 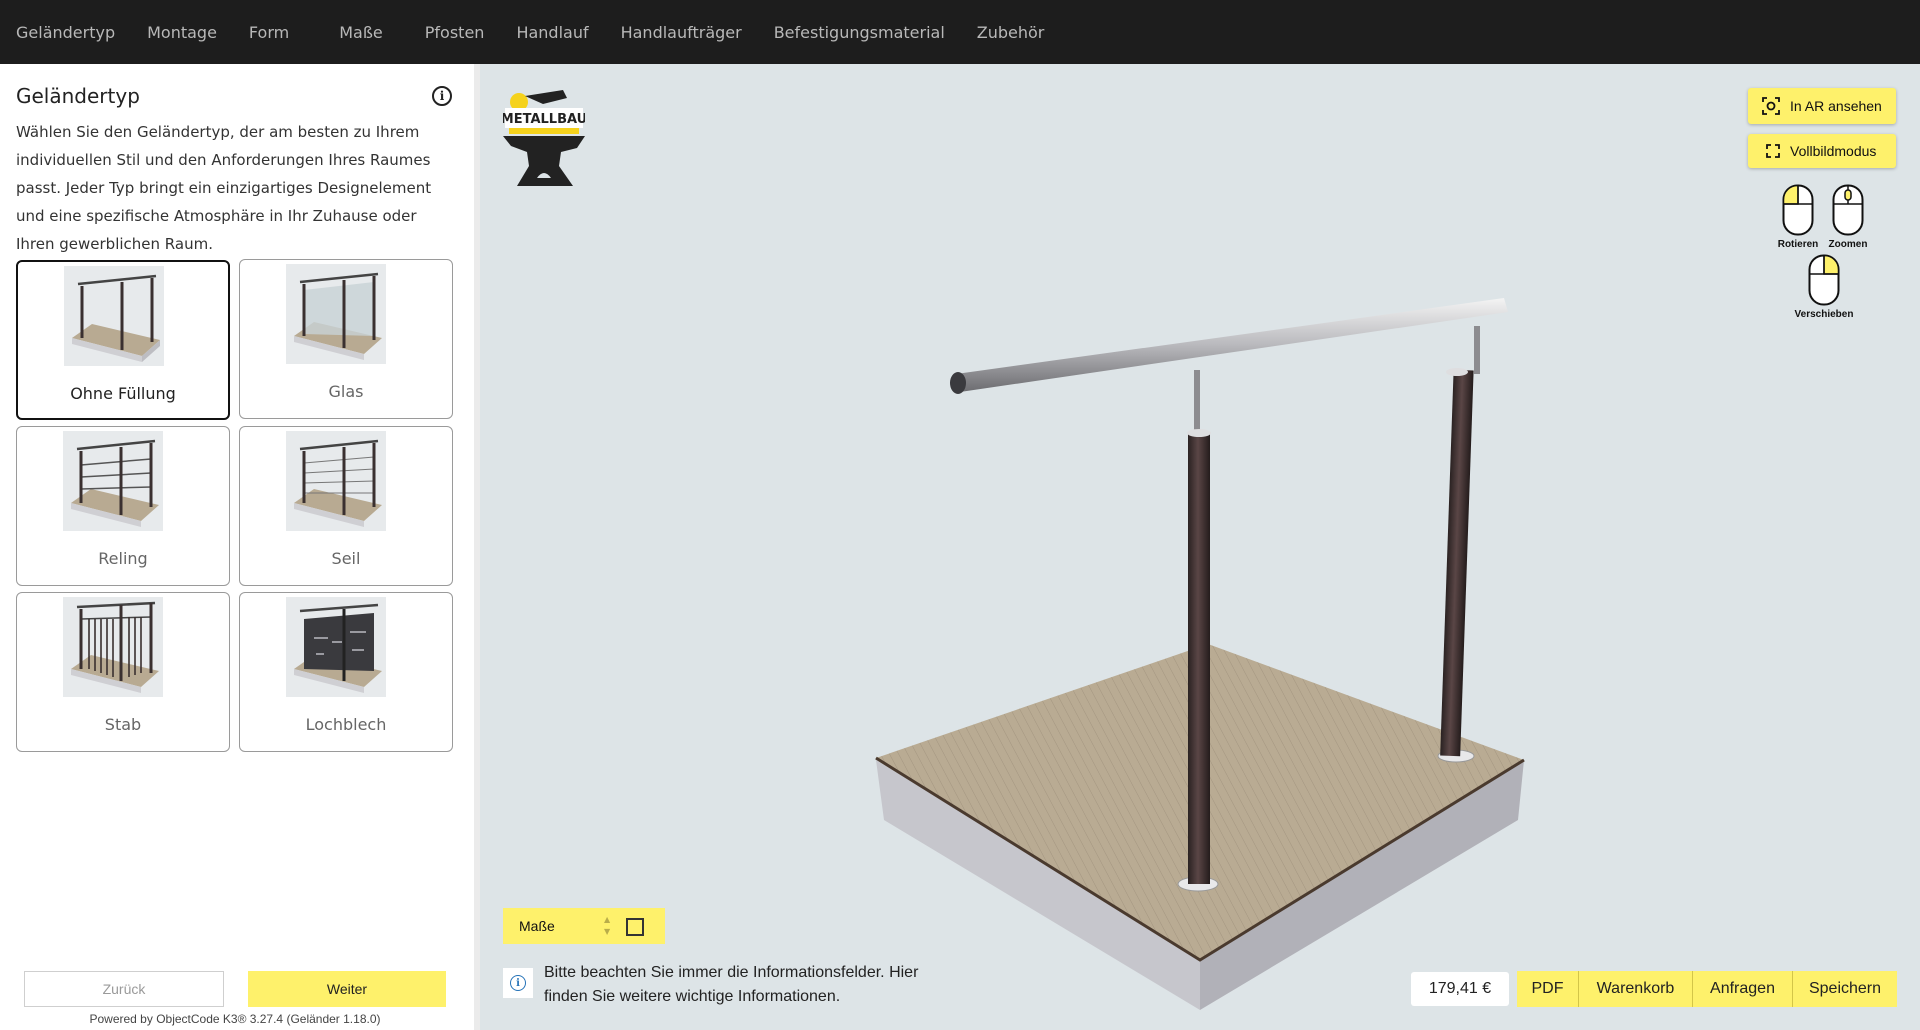 What do you see at coordinates (123, 393) in the screenshot?
I see `option-label: Ohne Füllung` at bounding box center [123, 393].